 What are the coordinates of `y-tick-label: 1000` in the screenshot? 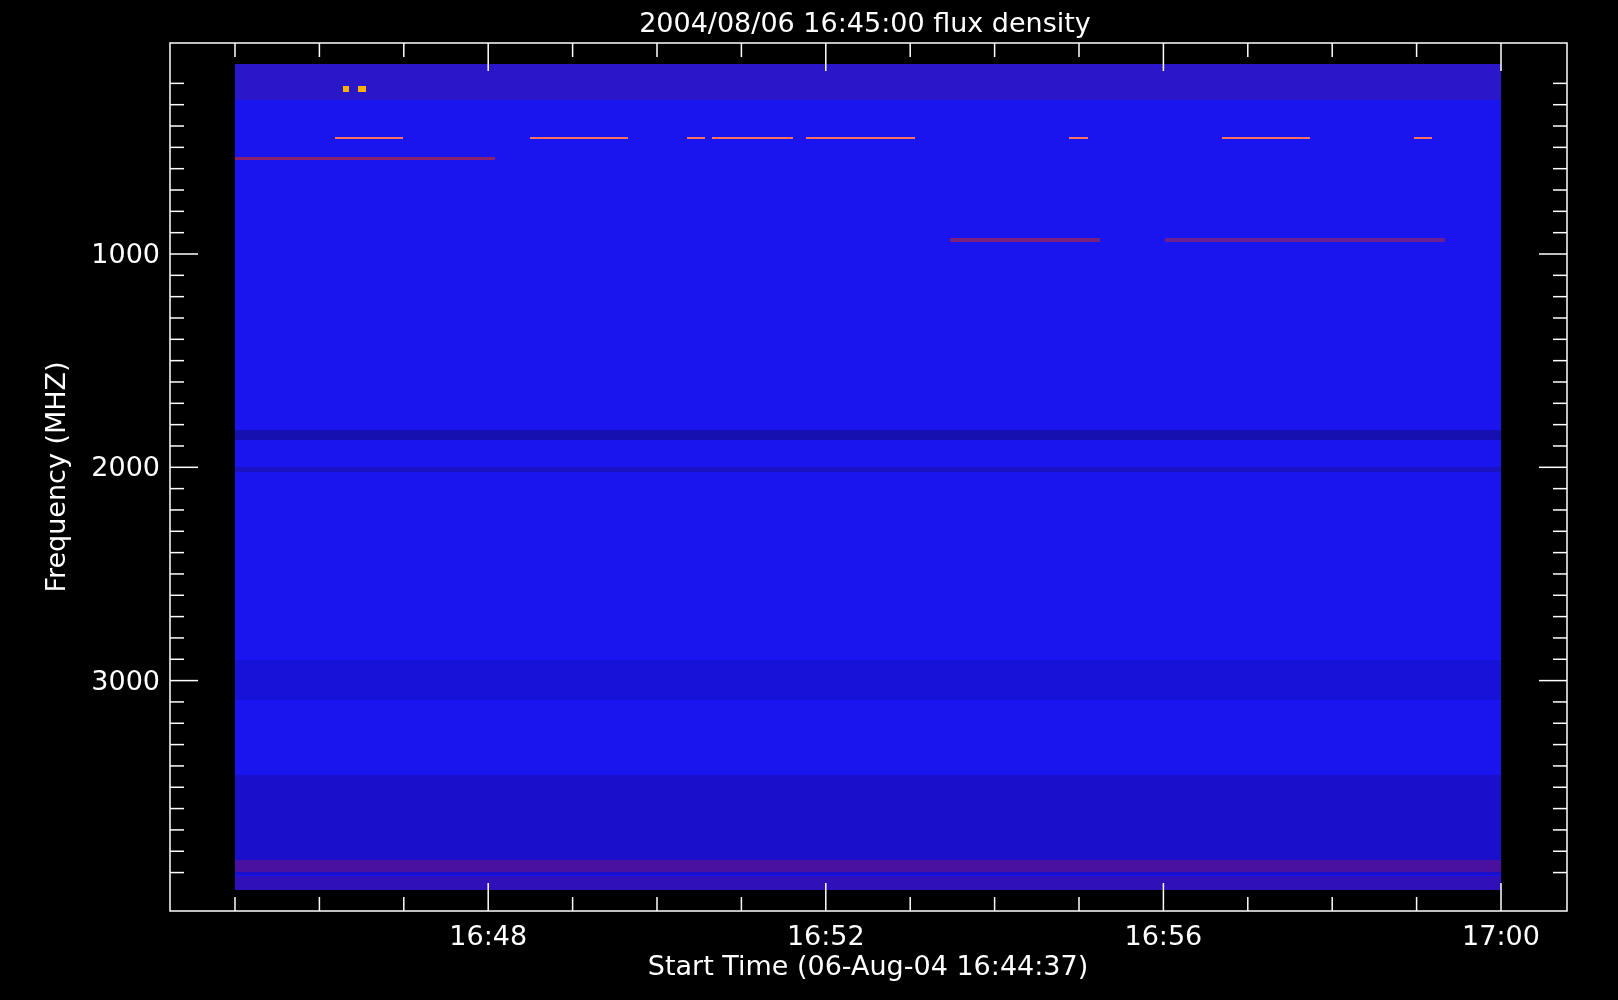 It's located at (125, 253).